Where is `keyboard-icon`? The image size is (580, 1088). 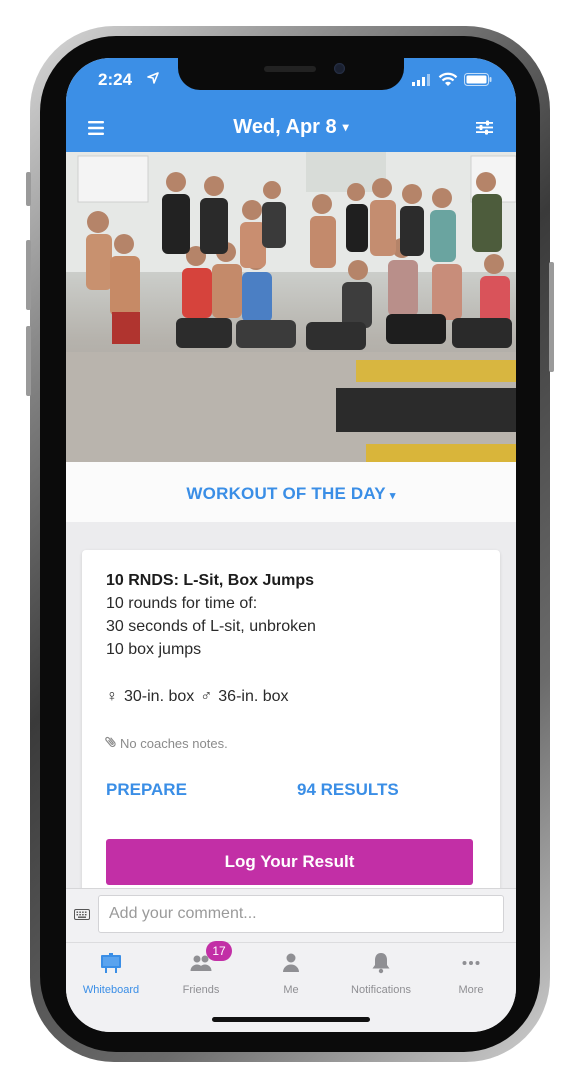
keyboard-icon is located at coordinates (82, 914).